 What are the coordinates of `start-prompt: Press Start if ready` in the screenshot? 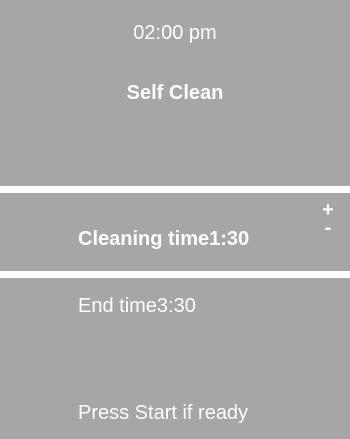 It's located at (163, 413).